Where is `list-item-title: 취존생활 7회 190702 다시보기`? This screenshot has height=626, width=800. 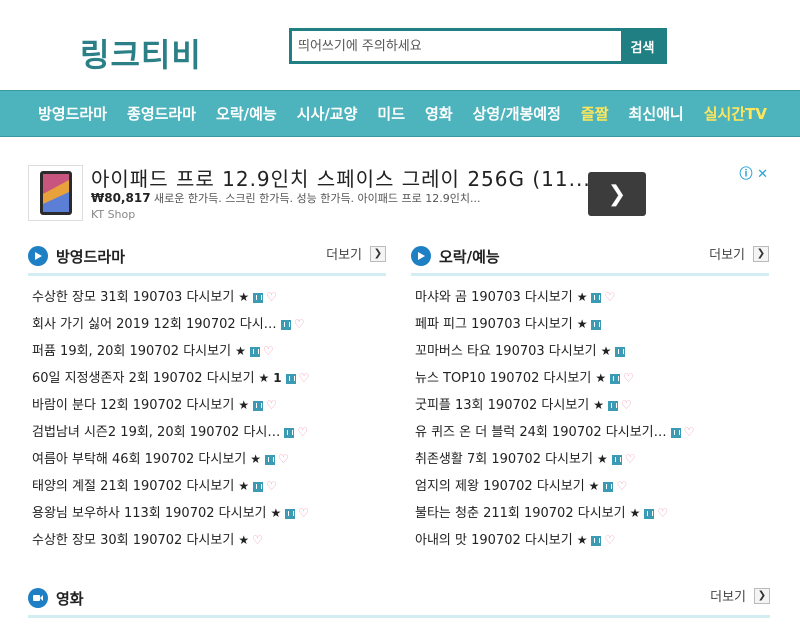 list-item-title: 취존생활 7회 190702 다시보기 is located at coordinates (504, 459).